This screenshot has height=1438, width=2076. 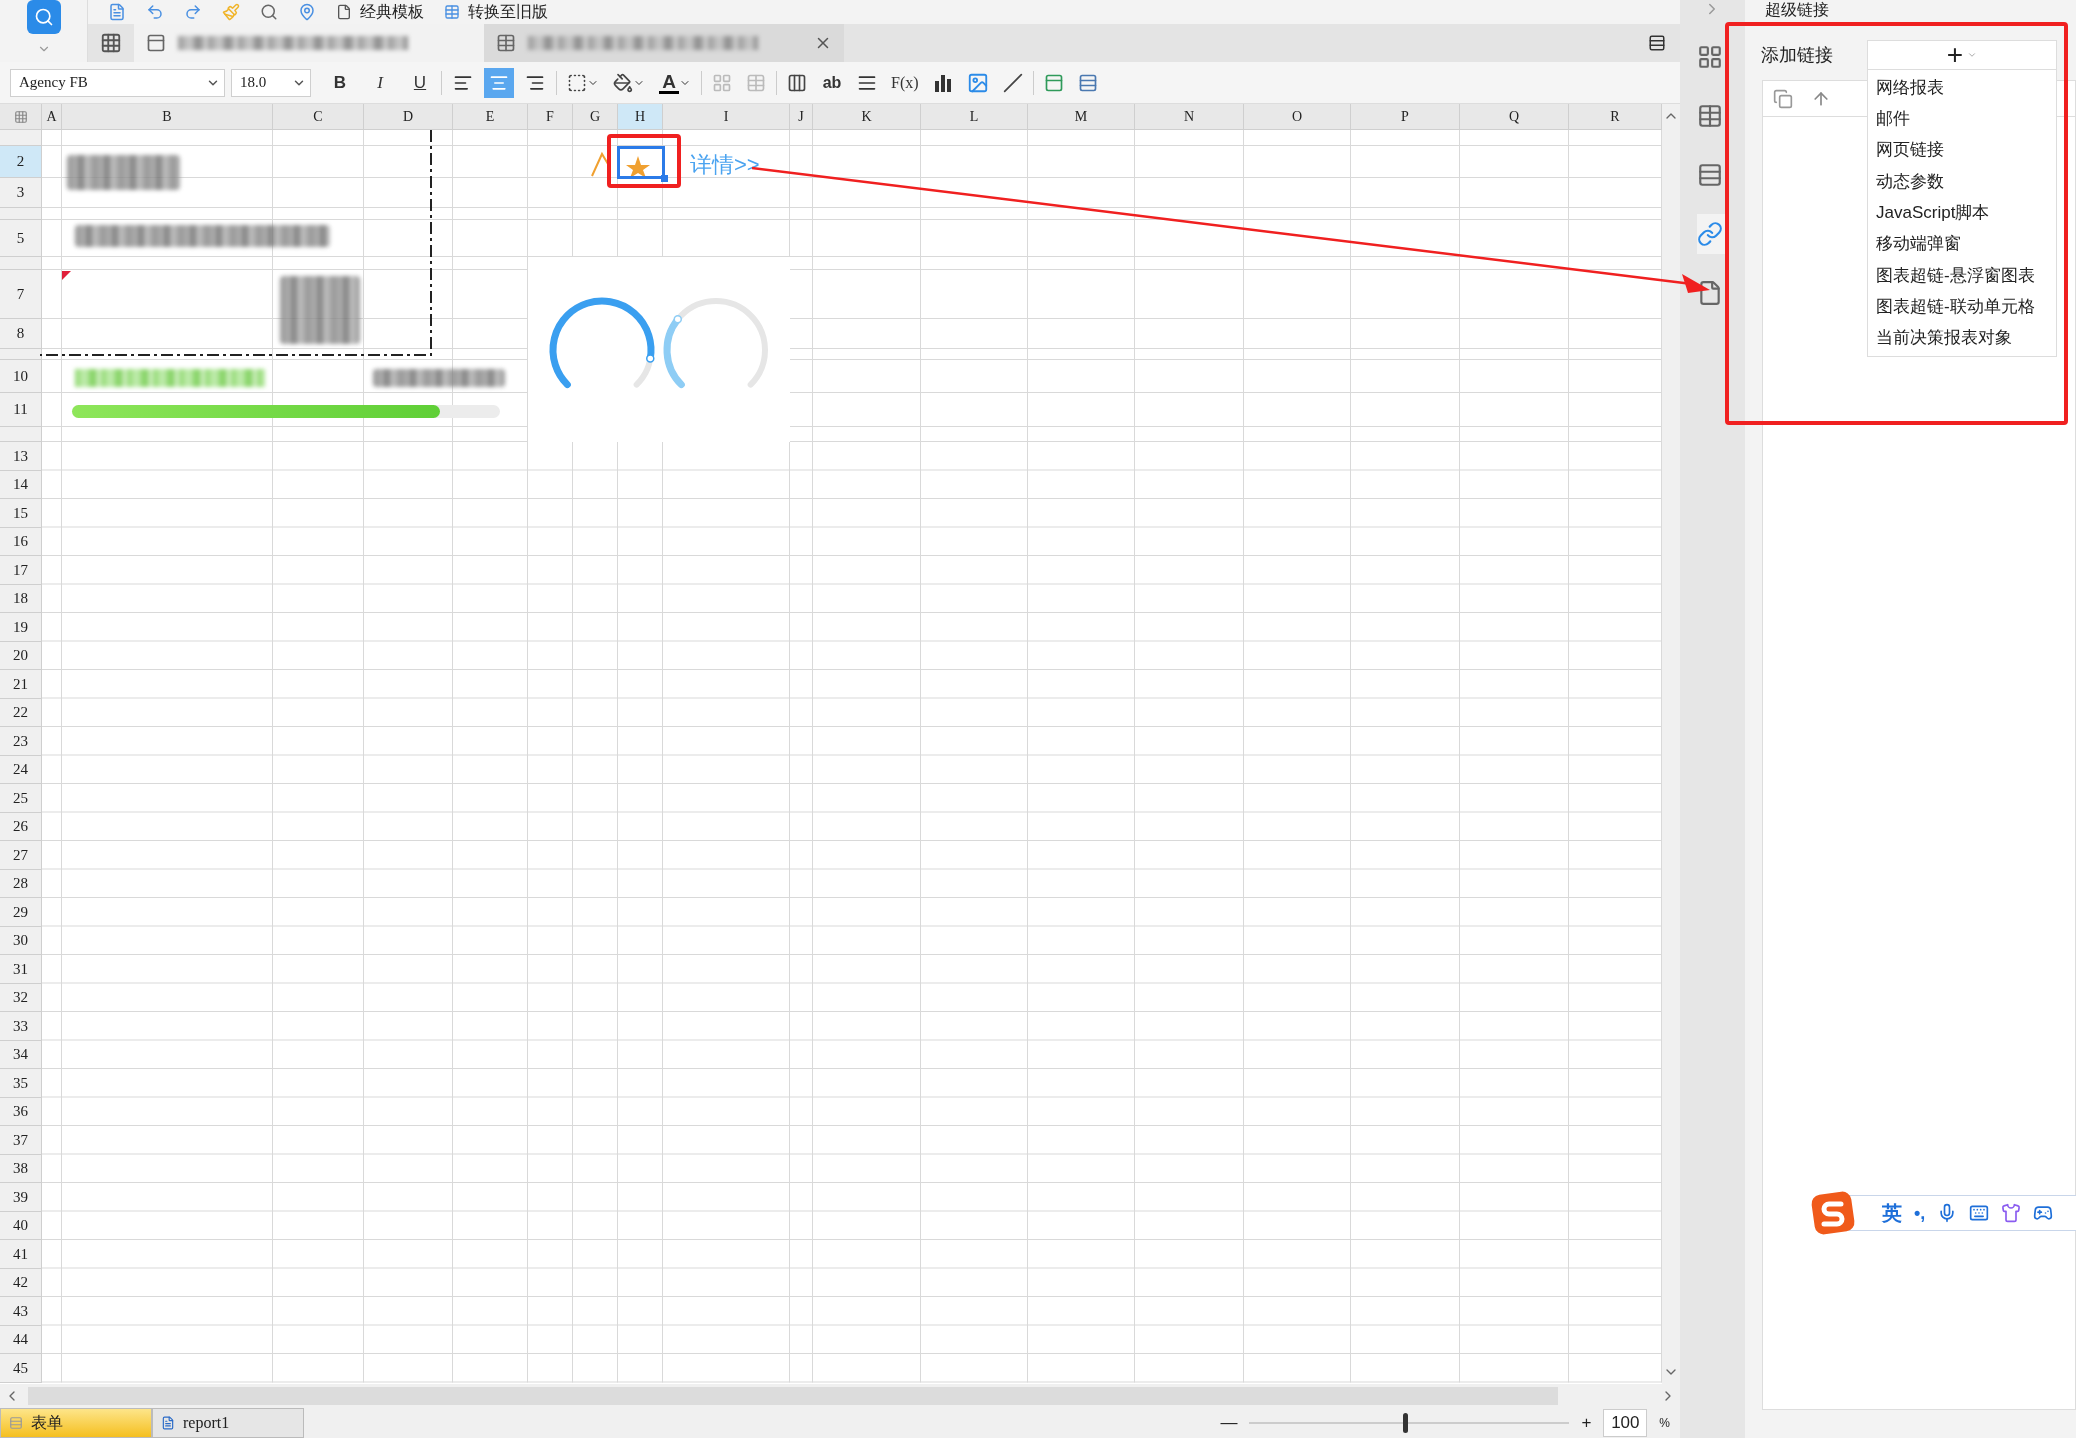 What do you see at coordinates (1297, 117) in the screenshot?
I see `column-header: O` at bounding box center [1297, 117].